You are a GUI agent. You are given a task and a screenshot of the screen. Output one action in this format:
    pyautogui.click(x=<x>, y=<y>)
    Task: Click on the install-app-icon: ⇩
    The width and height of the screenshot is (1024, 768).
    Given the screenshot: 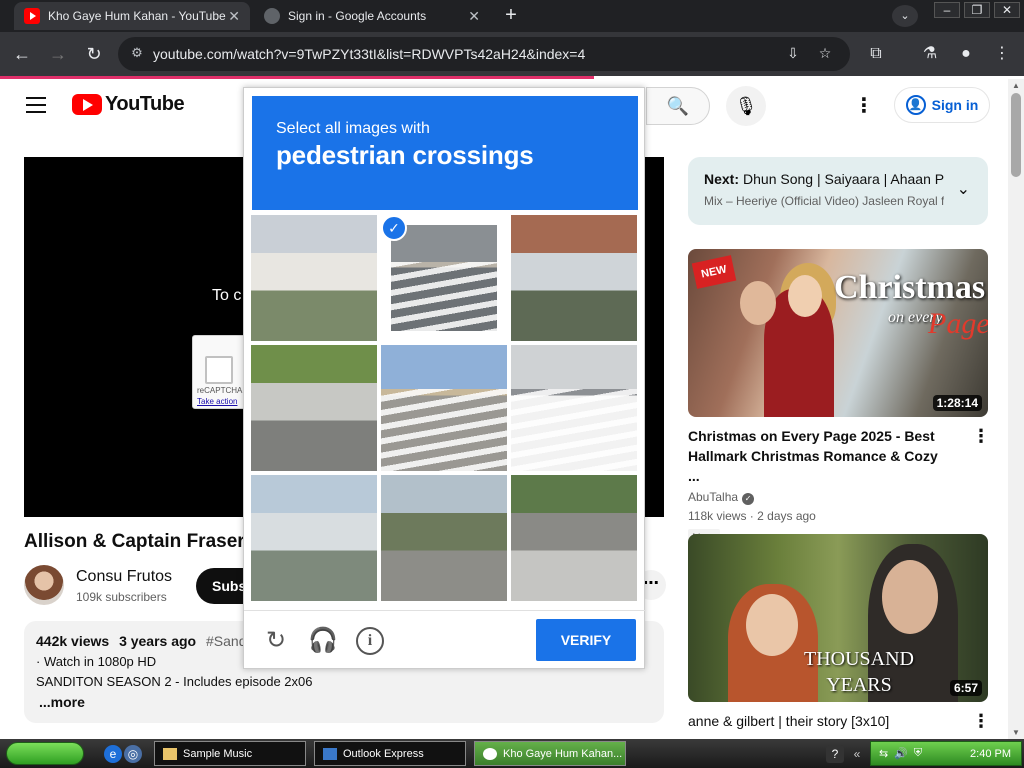 What is the action you would take?
    pyautogui.click(x=793, y=54)
    